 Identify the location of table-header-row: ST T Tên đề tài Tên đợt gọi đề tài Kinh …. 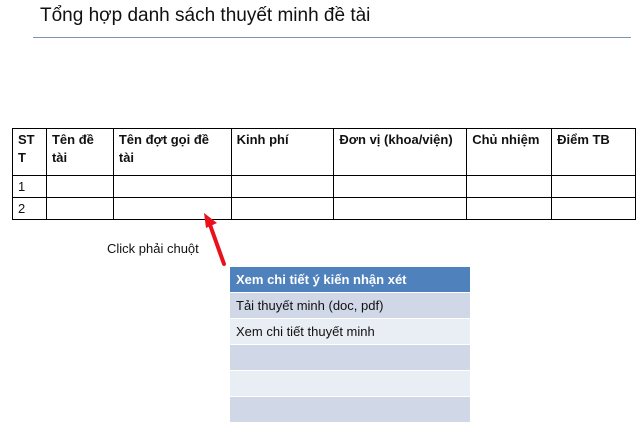
(324, 152).